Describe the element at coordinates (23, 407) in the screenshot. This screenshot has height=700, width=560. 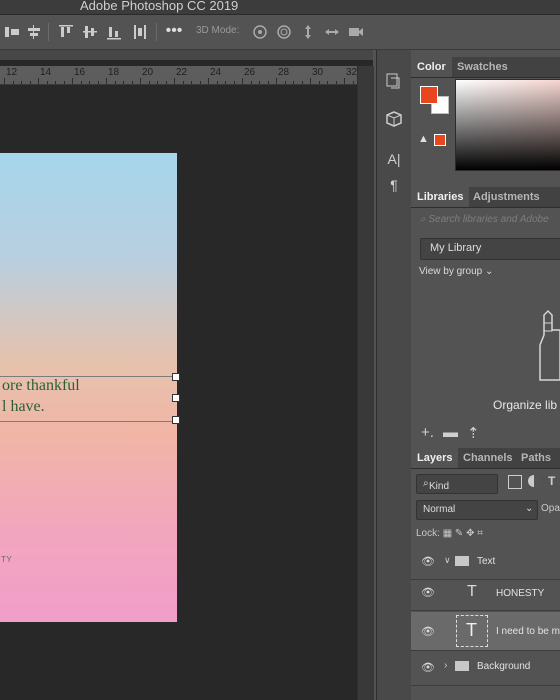
I see `quote-text-line-2: l have.` at that location.